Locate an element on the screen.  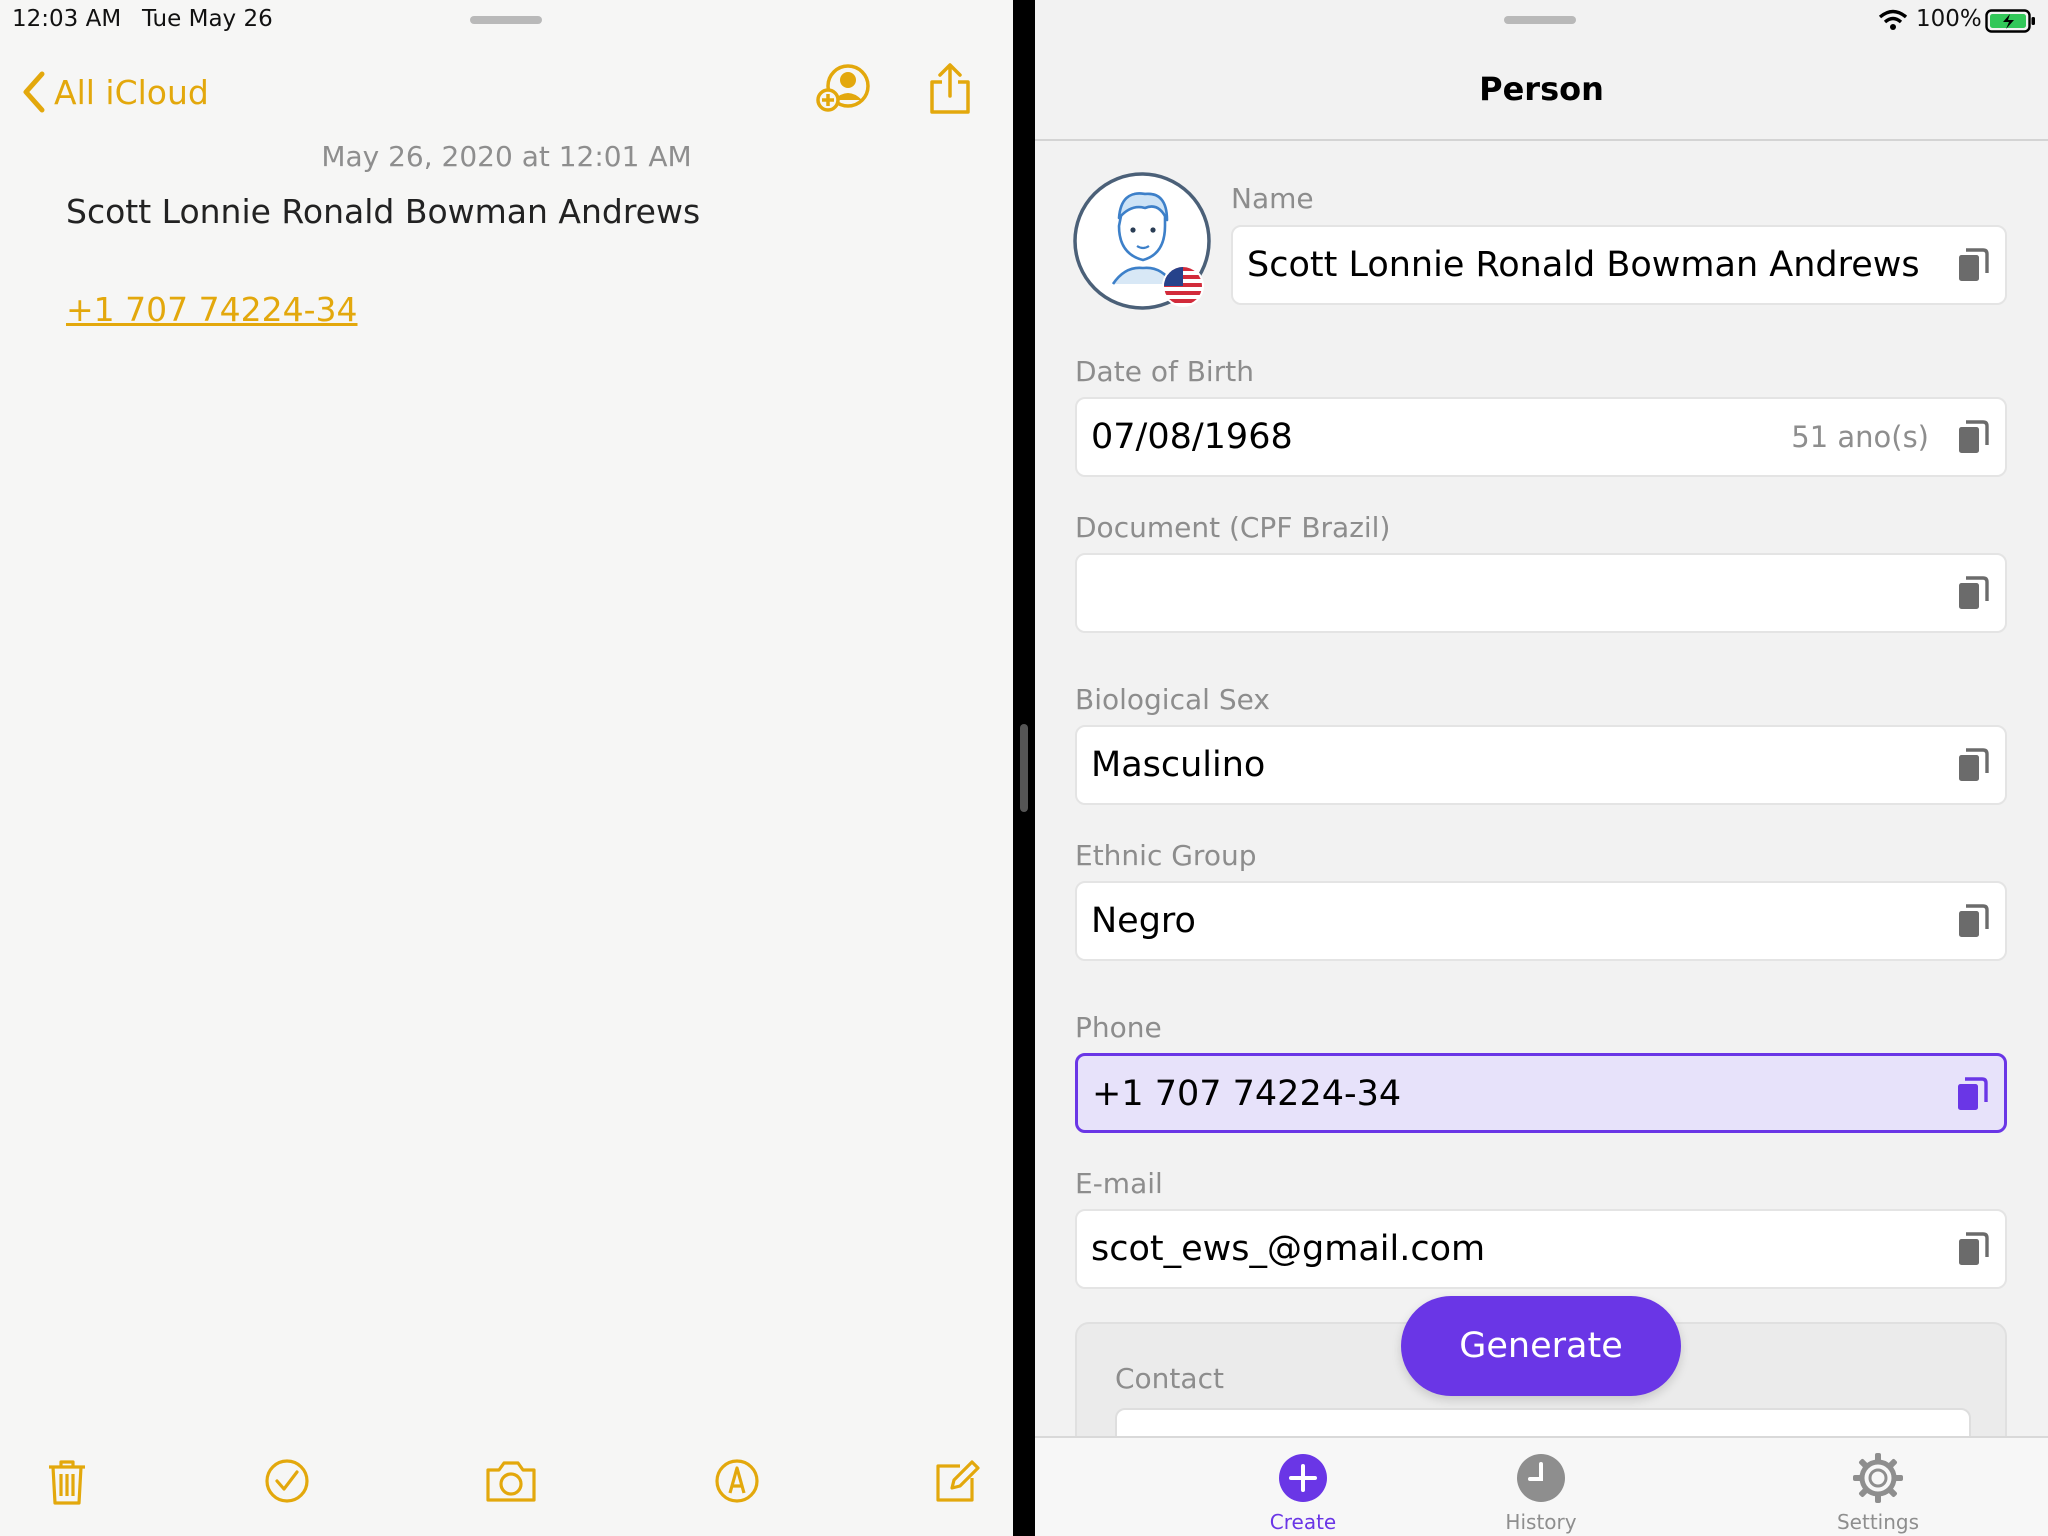
us-flag-icon is located at coordinates (1183, 286).